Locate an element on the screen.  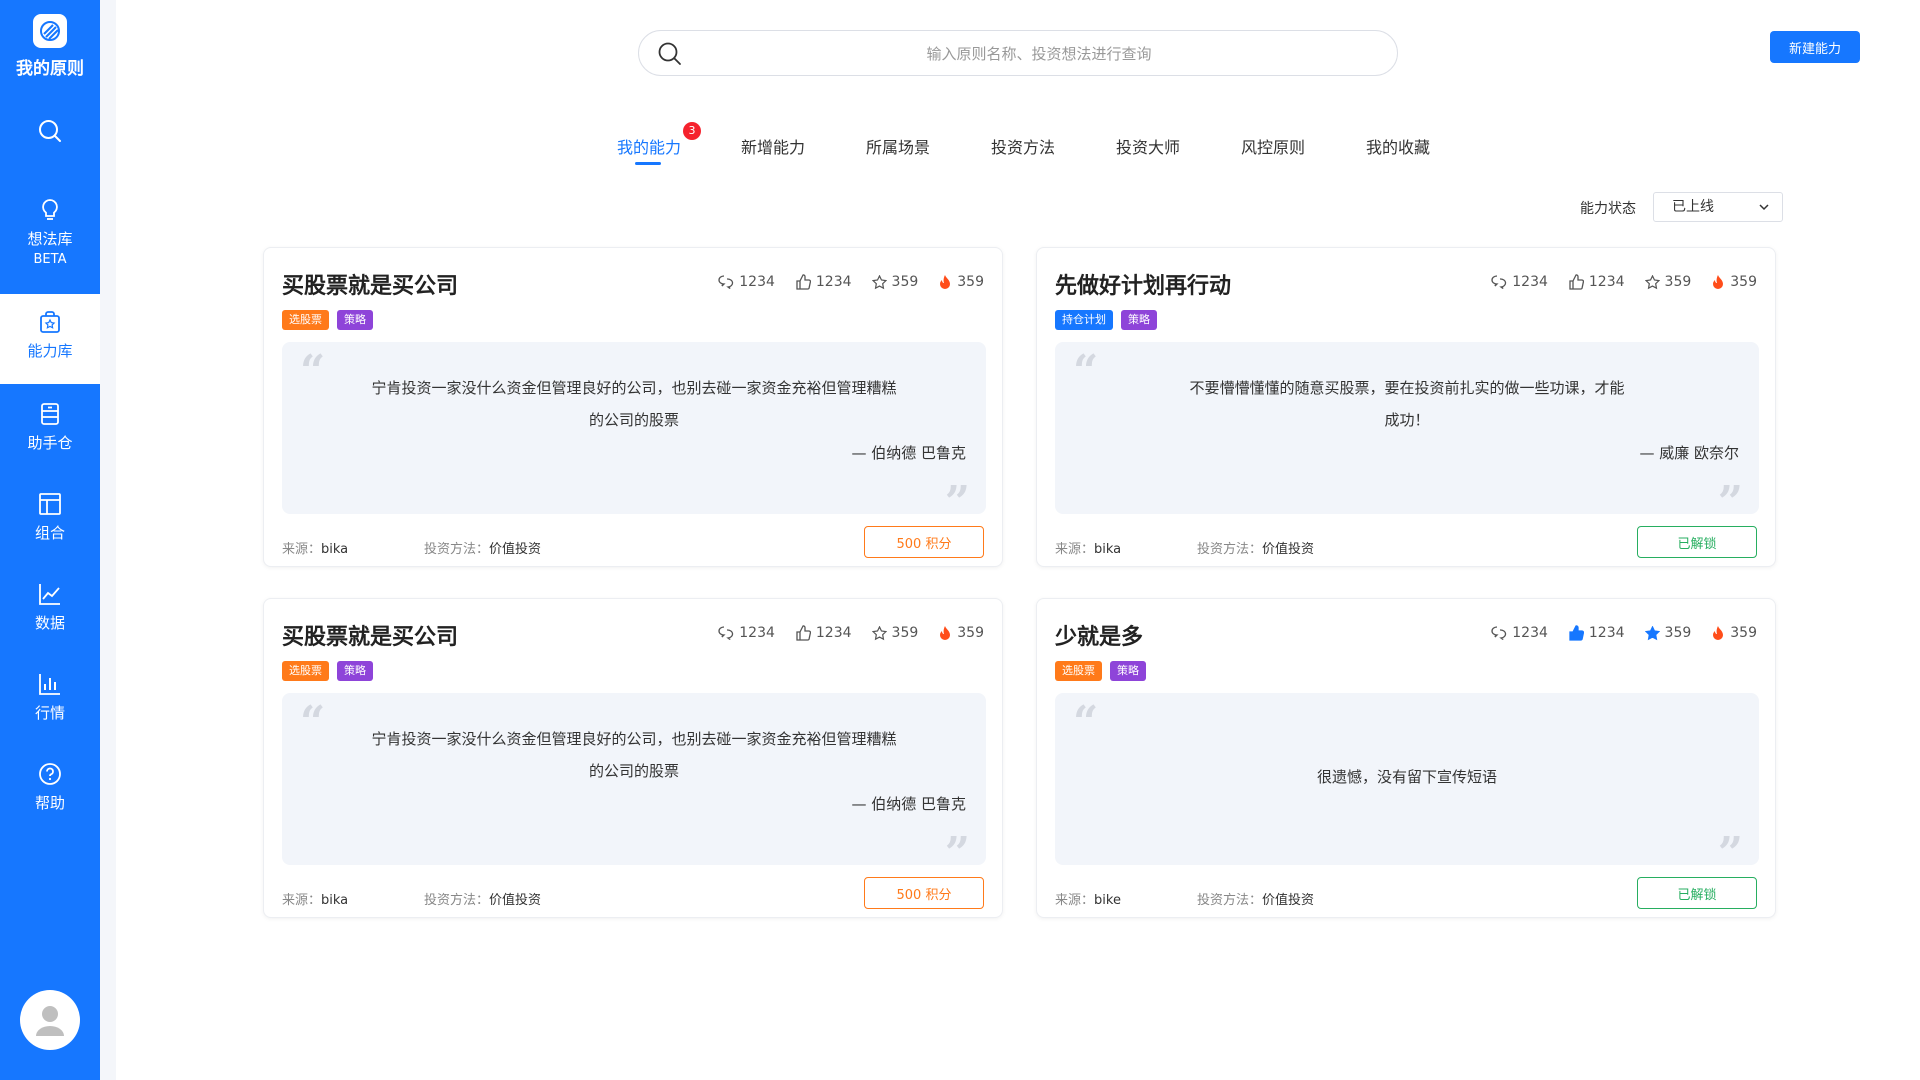
app-logo: 我的原则 is located at coordinates (50, 46).